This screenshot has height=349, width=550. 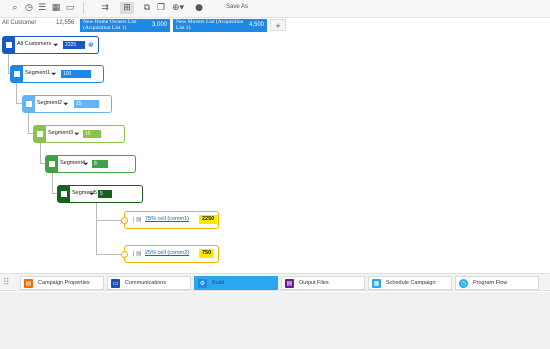 I want to click on segment-label: Segment2, so click(x=50, y=103).